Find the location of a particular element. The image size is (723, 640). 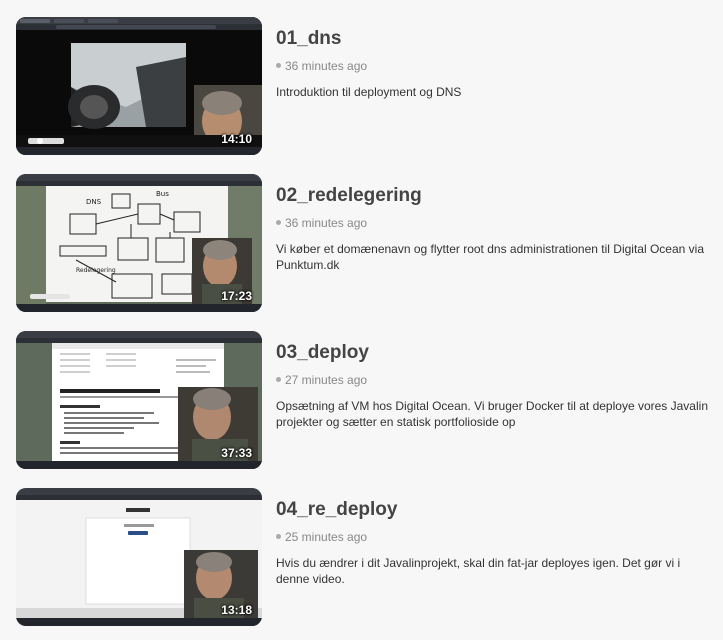

video-thumbnail: 13:18 is located at coordinates (139, 557).